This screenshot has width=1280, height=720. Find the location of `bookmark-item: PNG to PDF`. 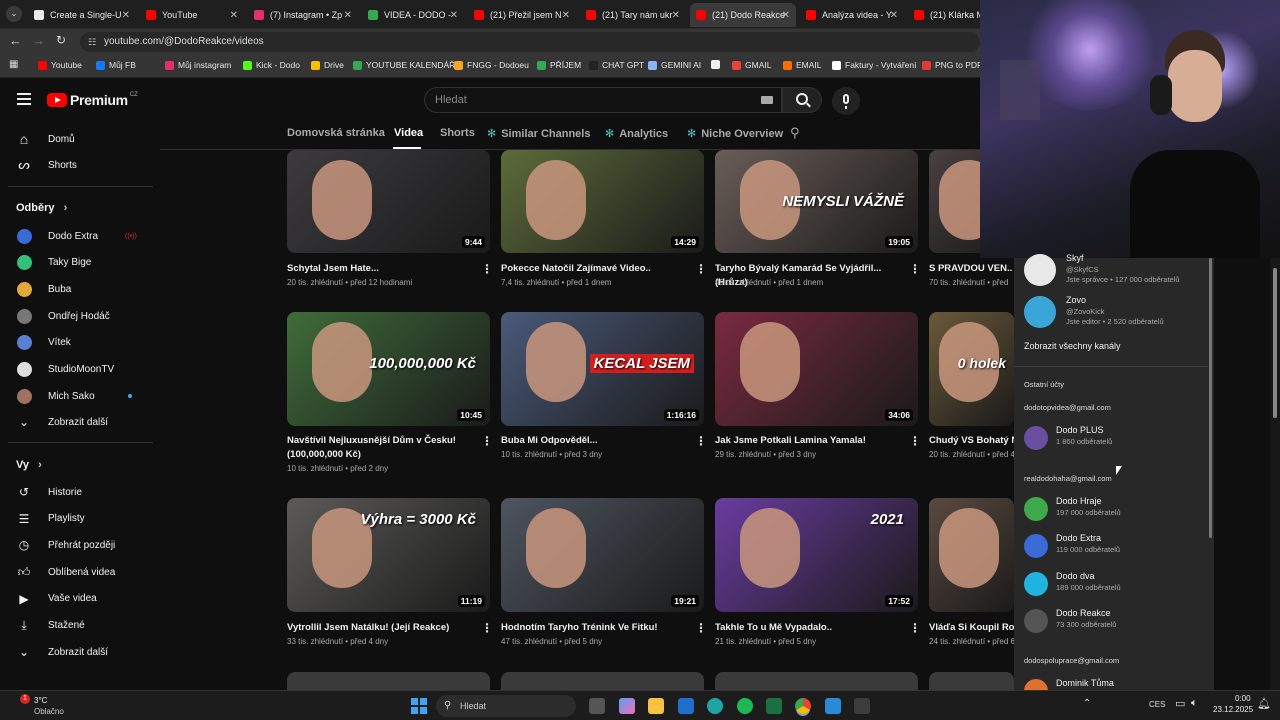

bookmark-item: PNG to PDF is located at coordinates (952, 65).